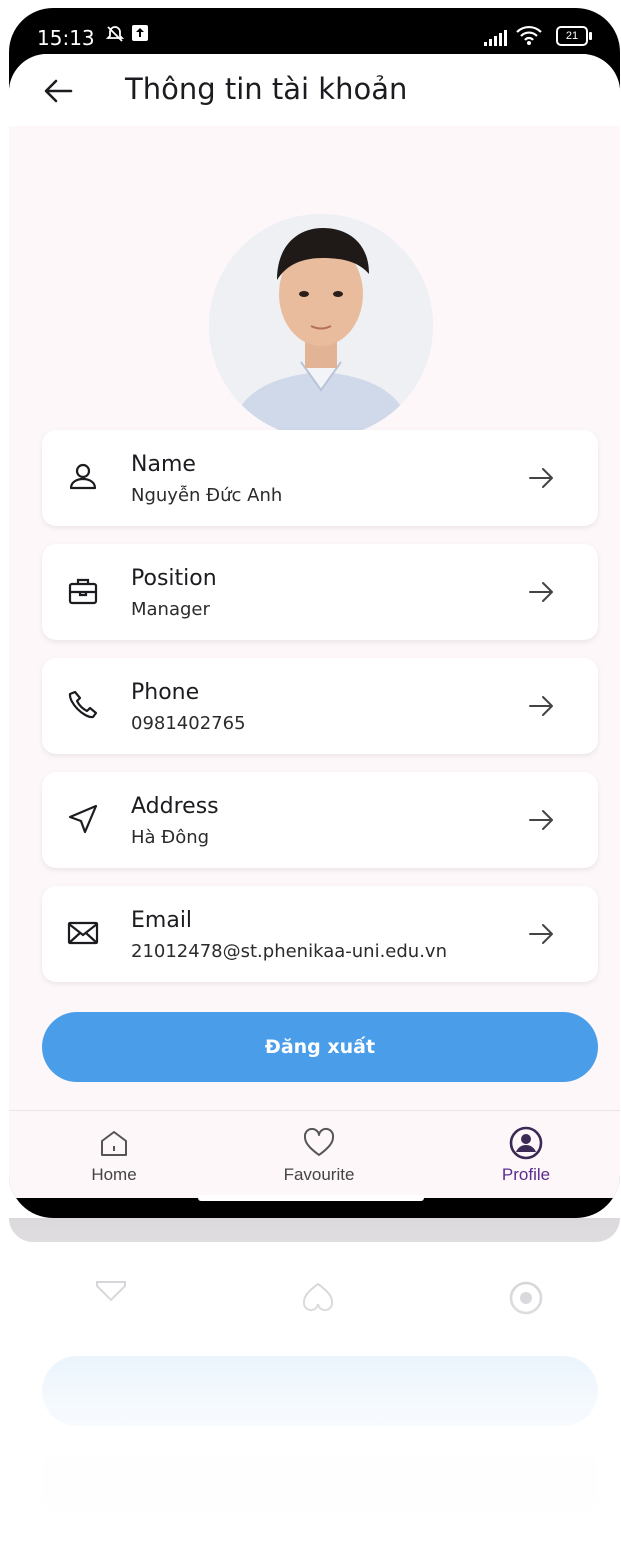  I want to click on nav-item-profile: Profile, so click(526, 1158).